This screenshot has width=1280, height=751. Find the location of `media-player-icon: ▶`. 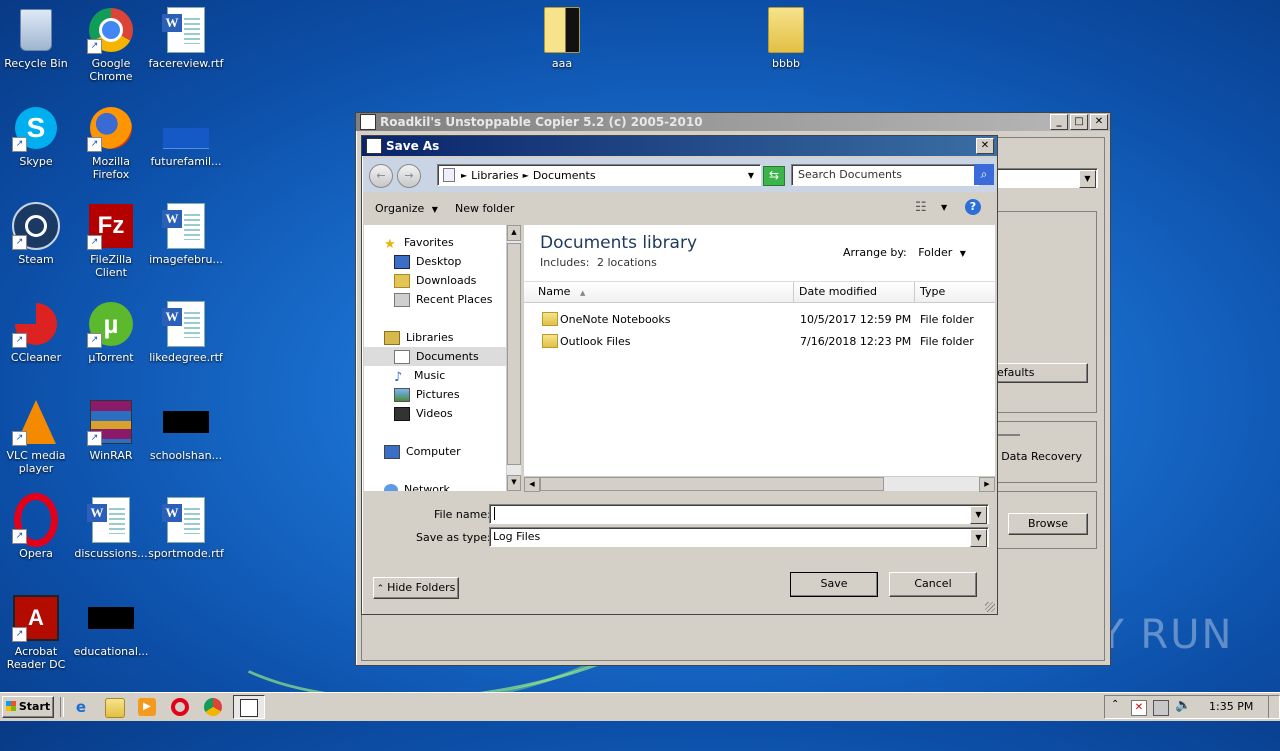

media-player-icon: ▶ is located at coordinates (147, 707).